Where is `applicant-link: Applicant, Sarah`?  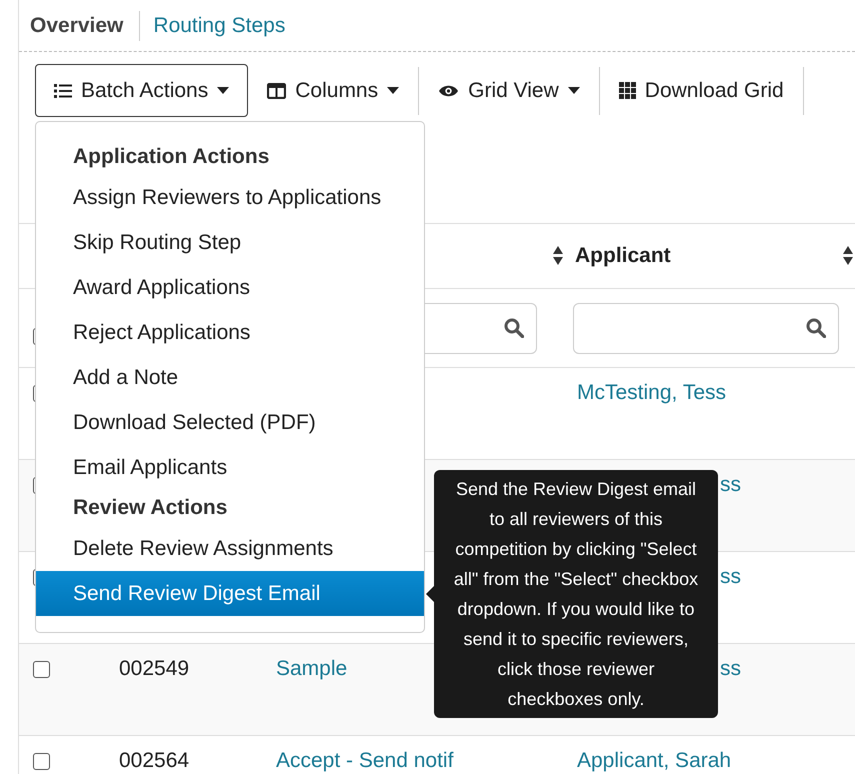
applicant-link: Applicant, Sarah is located at coordinates (654, 760).